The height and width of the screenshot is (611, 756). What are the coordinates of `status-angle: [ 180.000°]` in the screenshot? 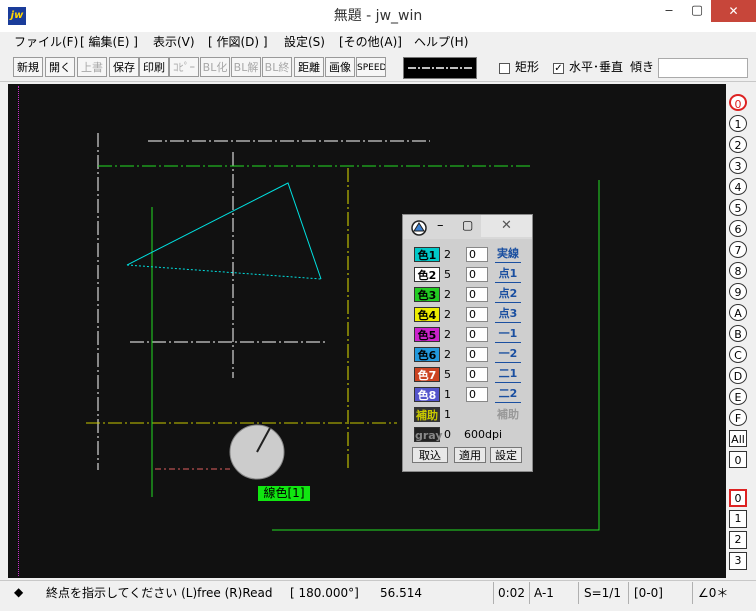 It's located at (324, 593).